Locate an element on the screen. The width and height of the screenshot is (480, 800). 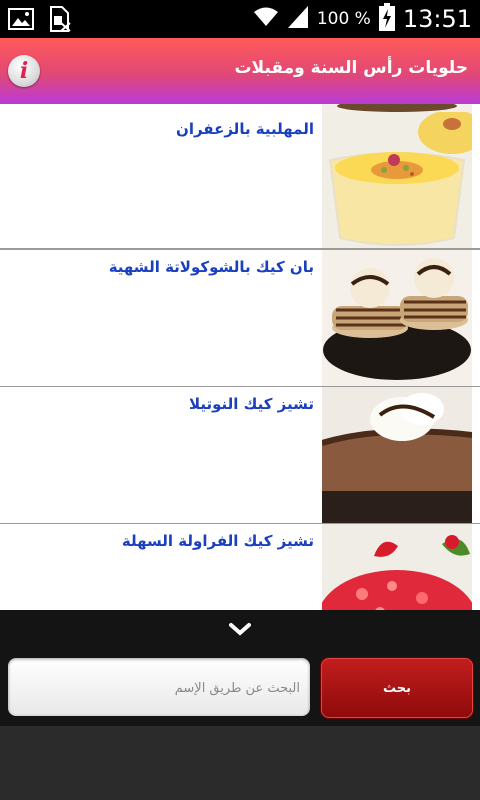
info-glyph: i is located at coordinates (24, 71).